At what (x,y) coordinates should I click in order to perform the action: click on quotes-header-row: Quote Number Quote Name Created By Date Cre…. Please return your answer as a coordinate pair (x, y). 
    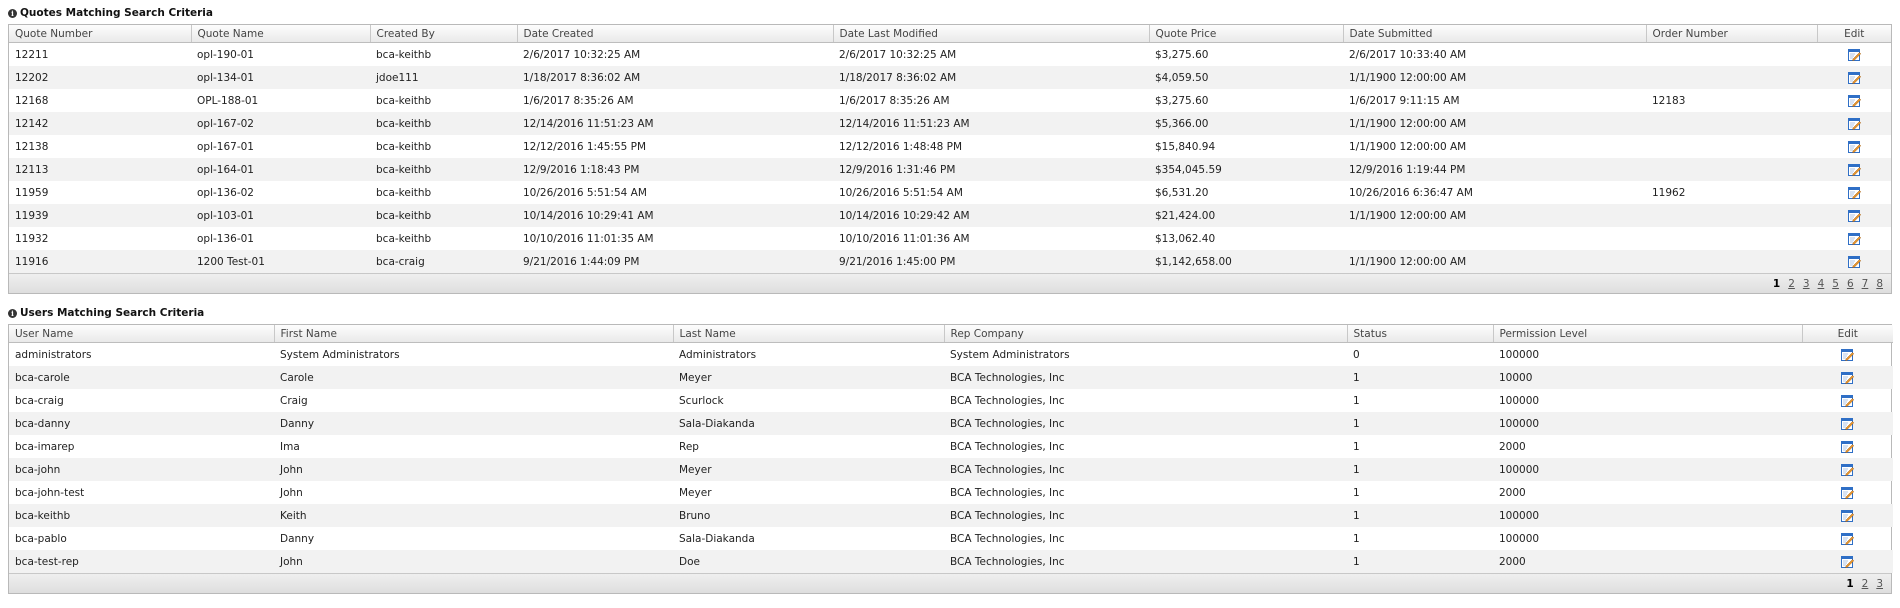
    Looking at the image, I should click on (950, 34).